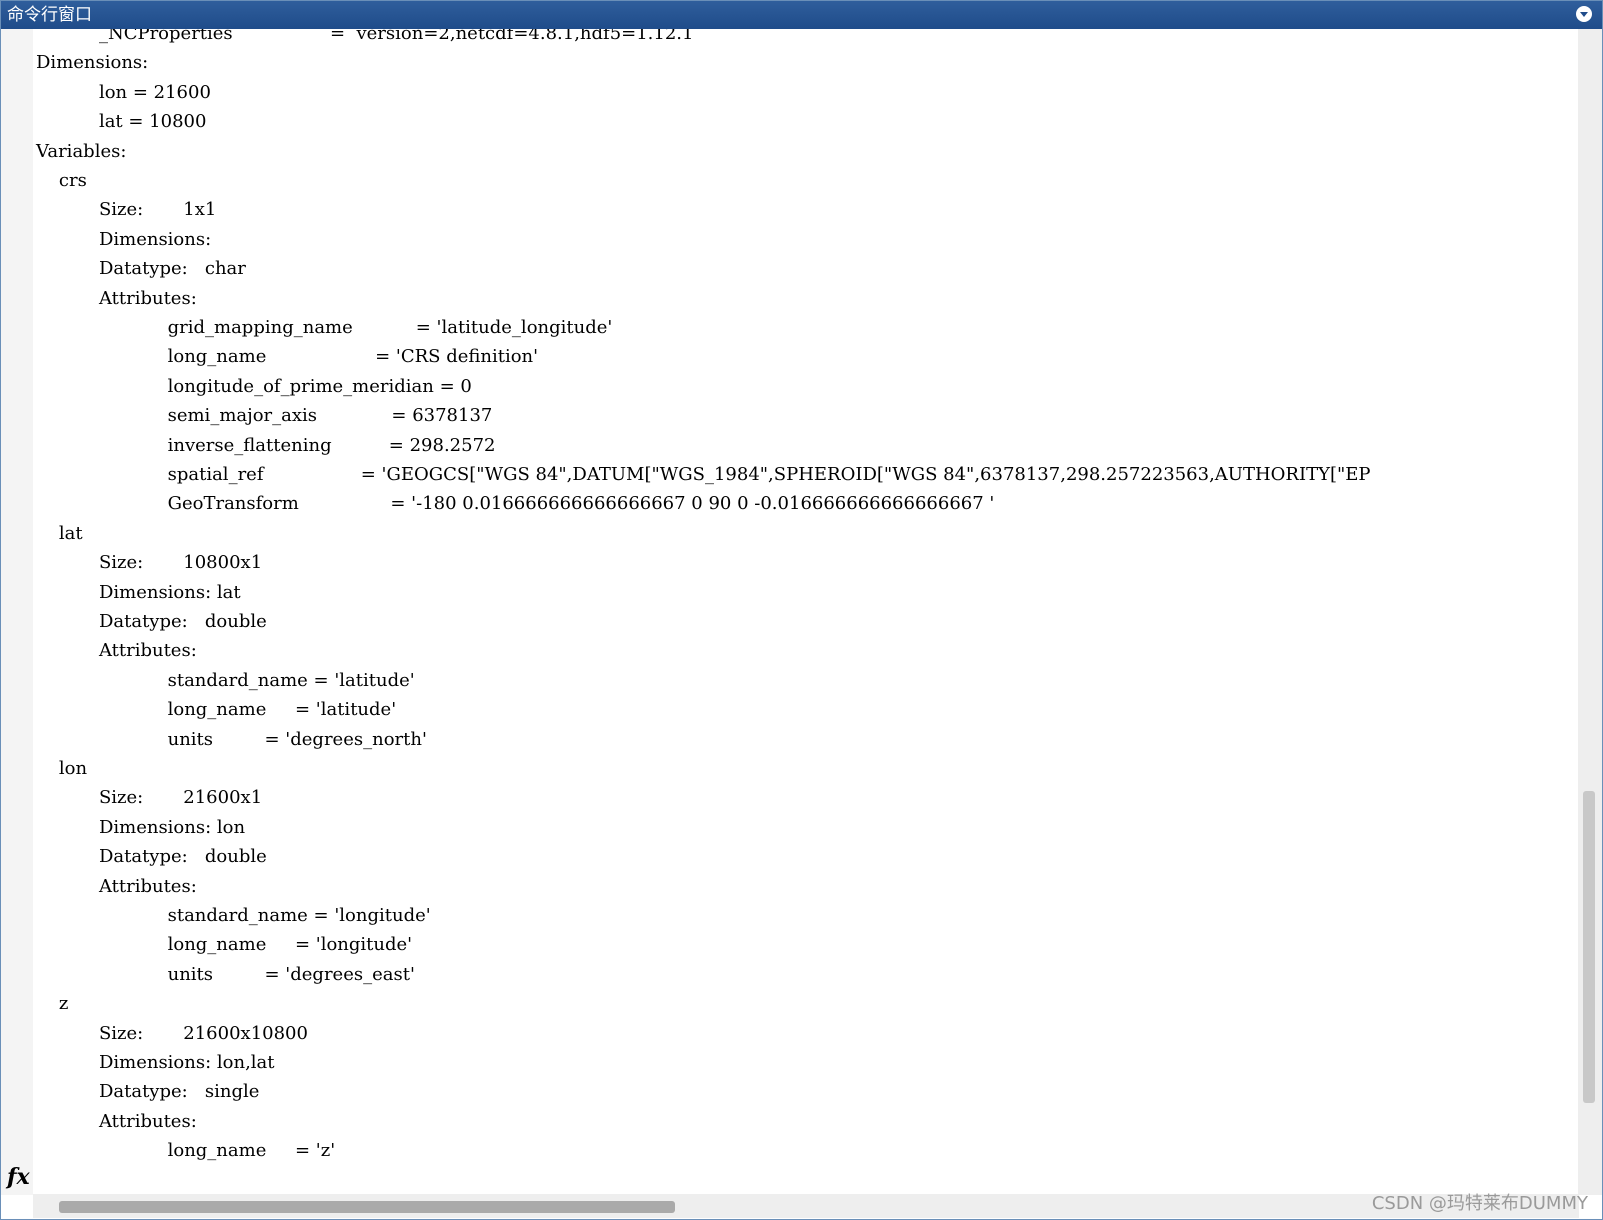 The image size is (1603, 1220). Describe the element at coordinates (52, 1004) in the screenshot. I see `output-line: z` at that location.